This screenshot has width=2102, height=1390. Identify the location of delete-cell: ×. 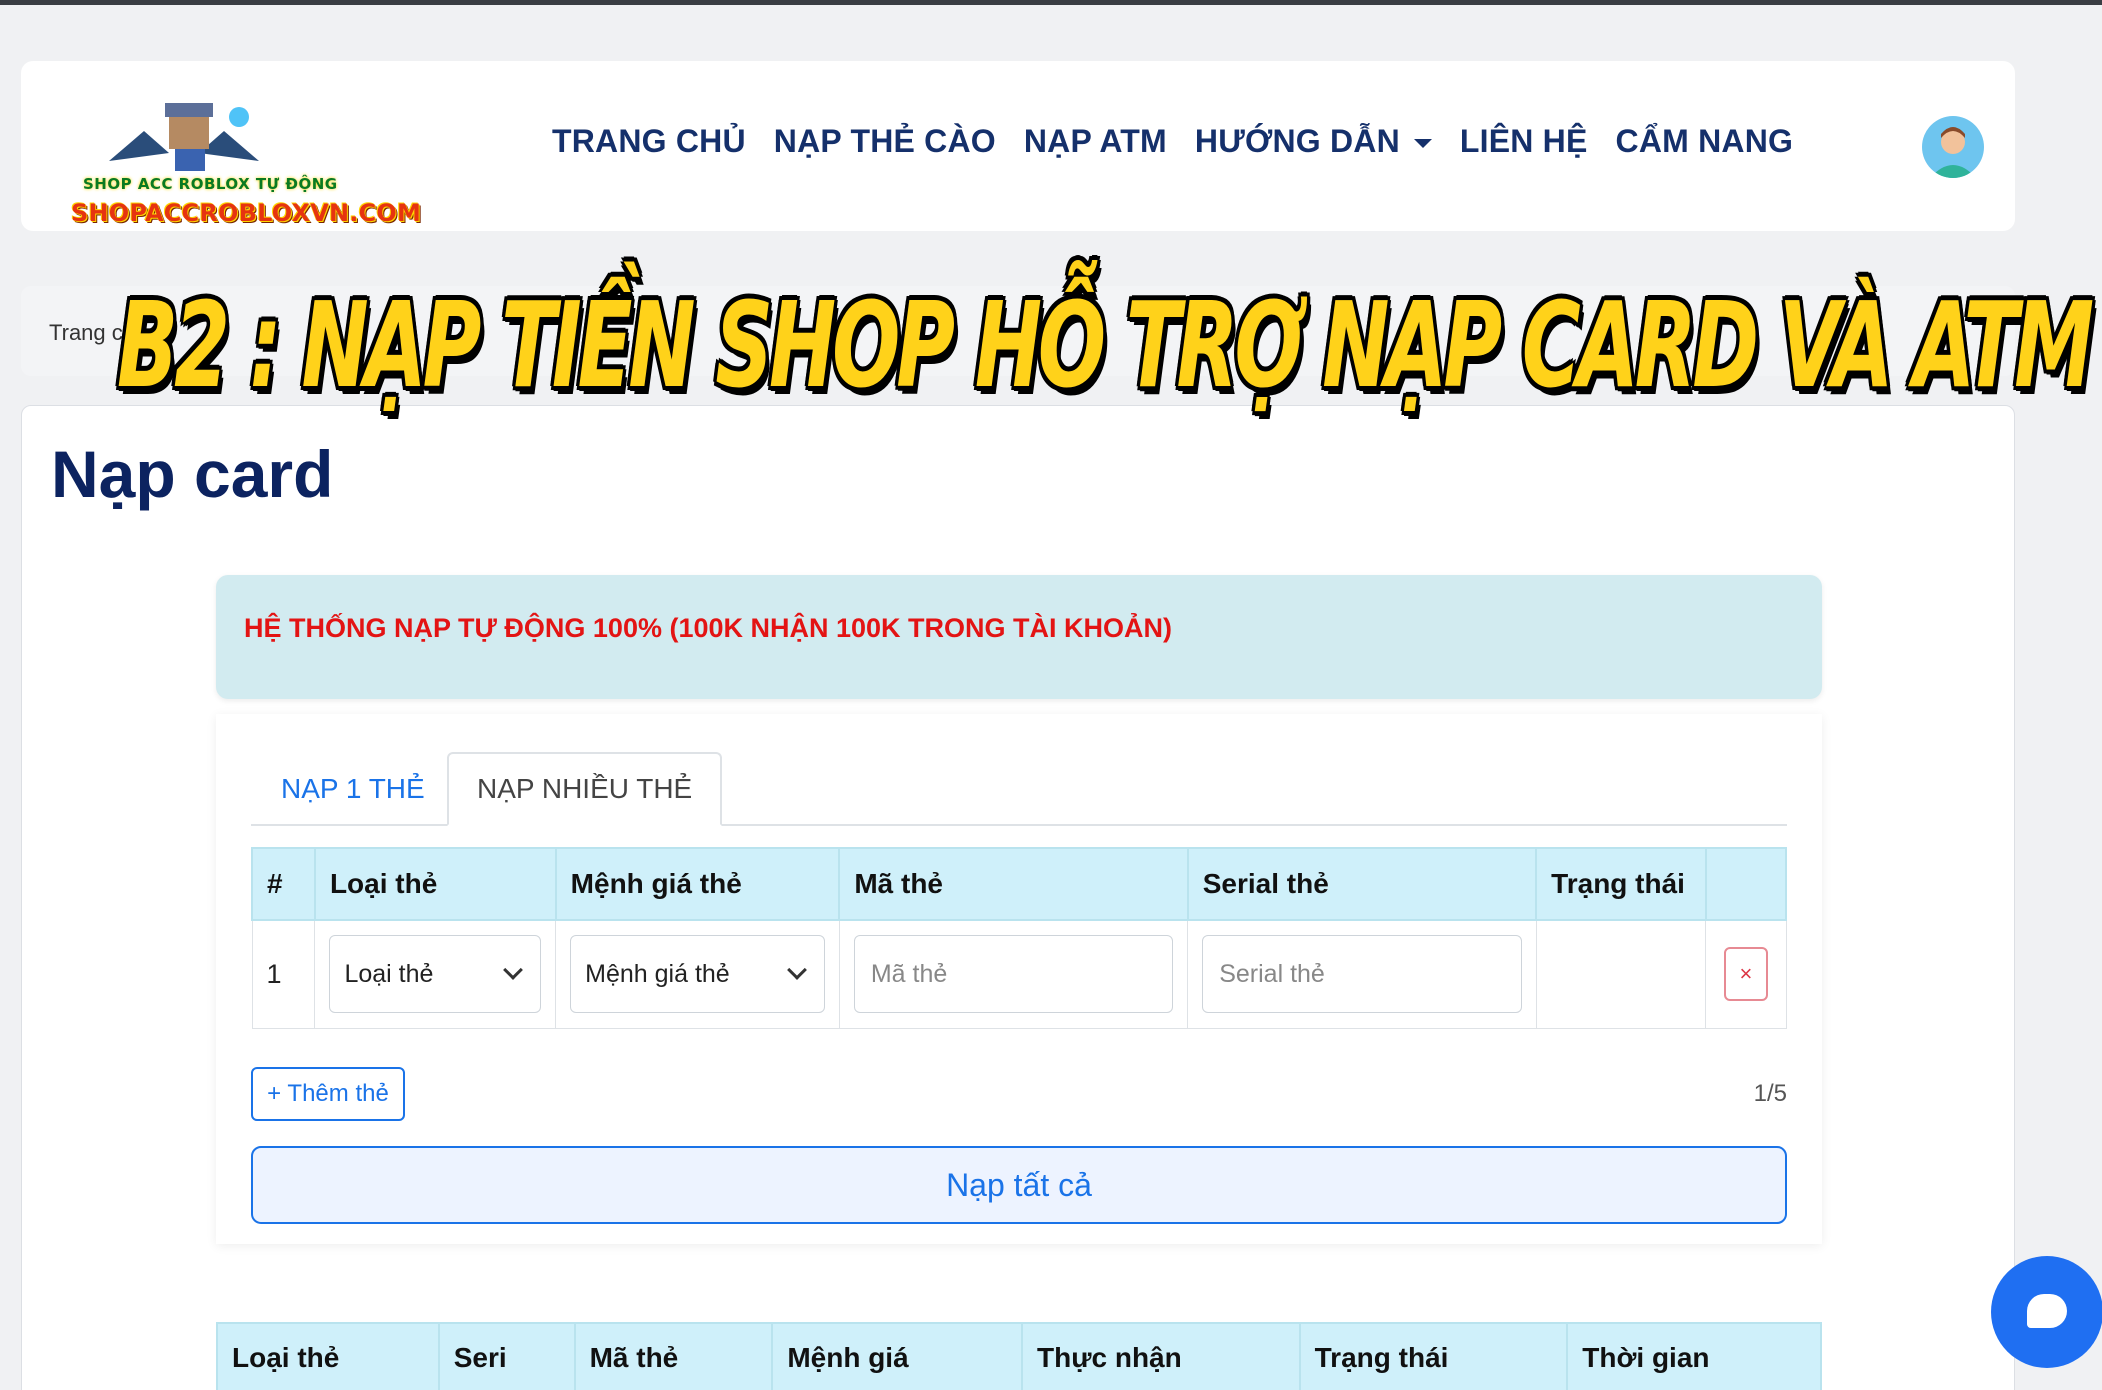
(1746, 974).